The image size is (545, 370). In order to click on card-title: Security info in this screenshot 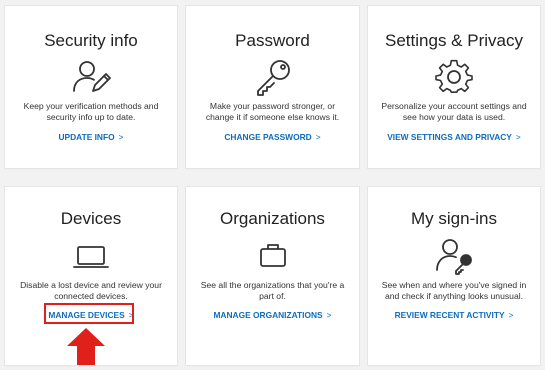, I will do `click(91, 40)`.